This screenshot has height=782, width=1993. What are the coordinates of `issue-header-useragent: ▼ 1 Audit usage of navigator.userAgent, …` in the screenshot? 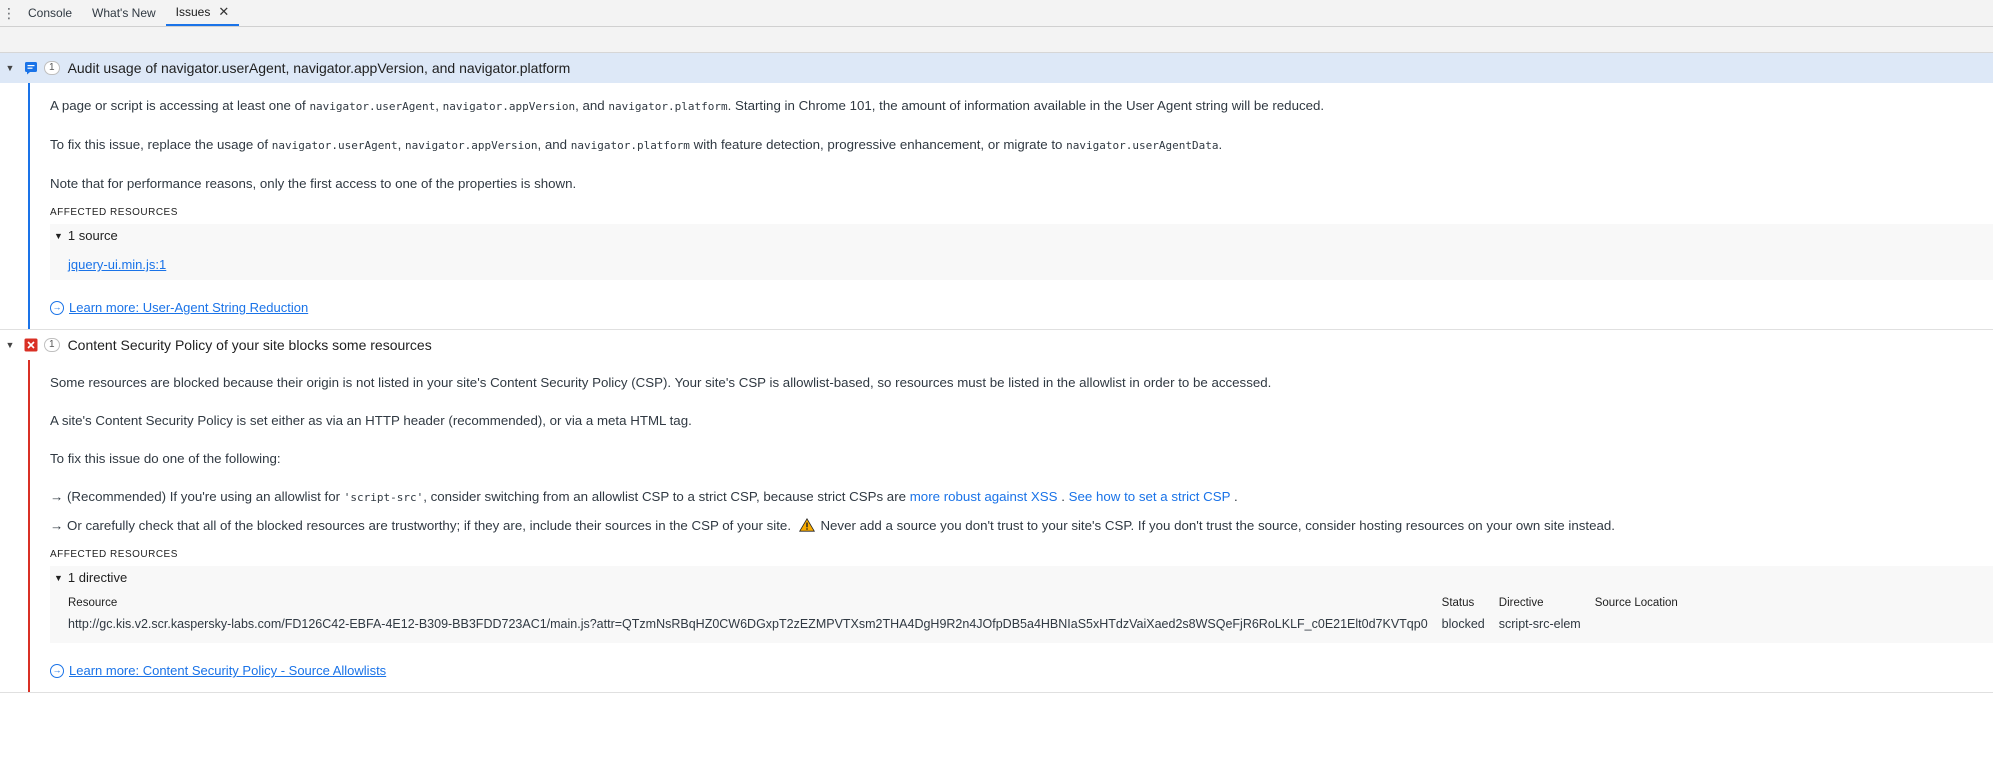 It's located at (996, 68).